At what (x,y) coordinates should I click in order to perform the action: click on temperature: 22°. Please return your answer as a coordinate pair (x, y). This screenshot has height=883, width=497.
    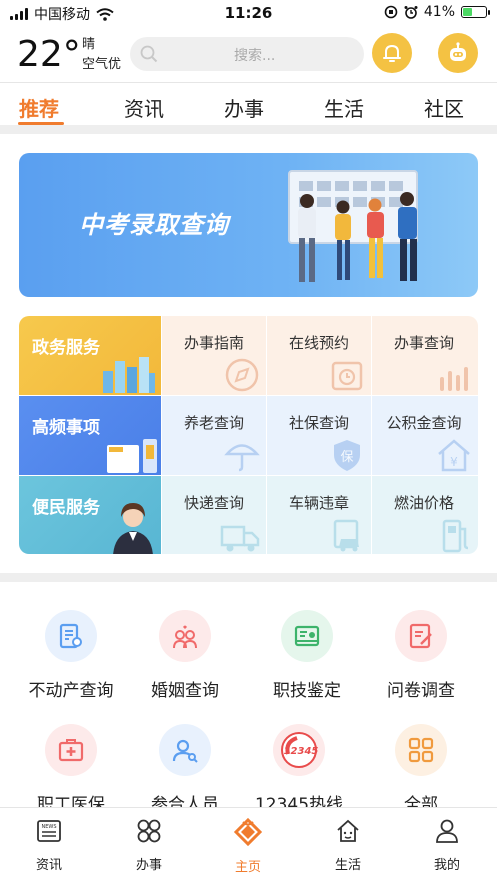
    Looking at the image, I should click on (49, 54).